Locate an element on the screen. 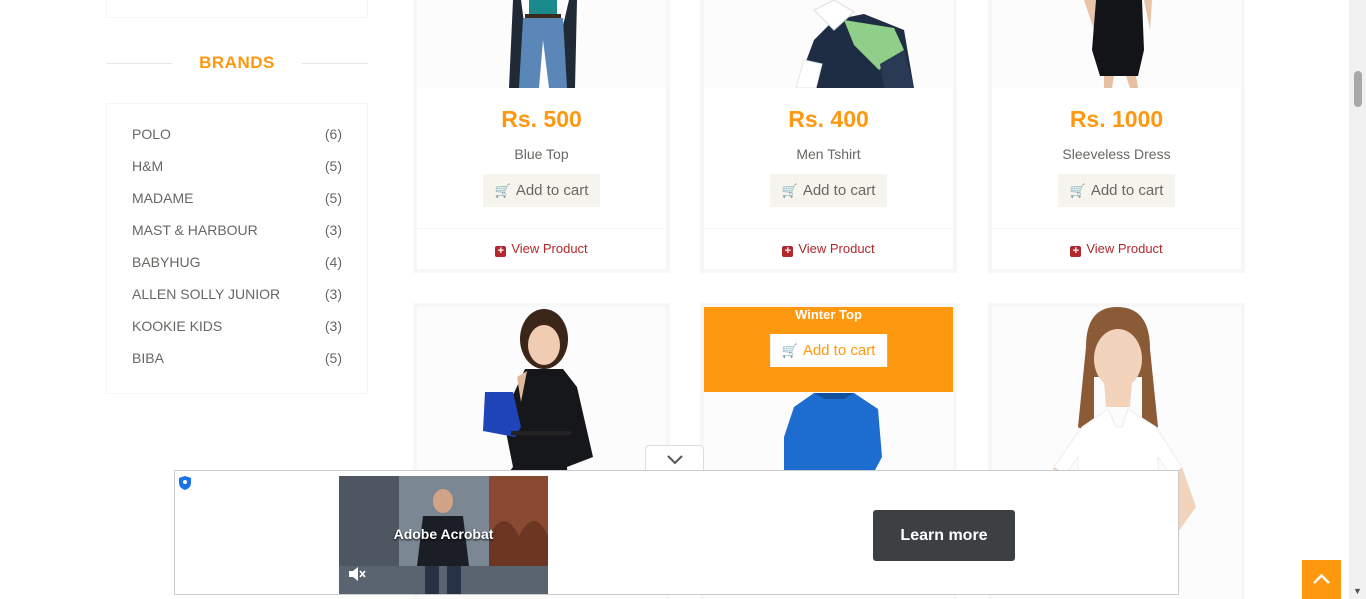  brand-count: (4) is located at coordinates (333, 262).